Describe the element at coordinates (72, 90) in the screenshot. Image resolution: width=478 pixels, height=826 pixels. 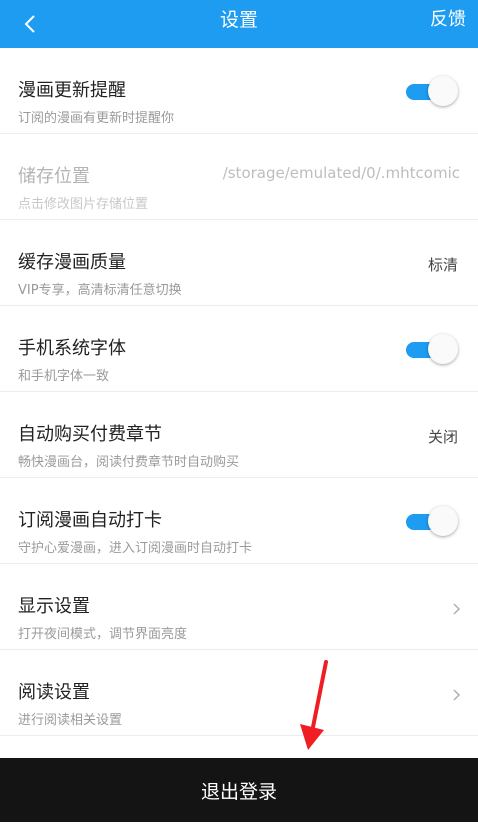
I see `setting-title: 漫画更新提醒` at that location.